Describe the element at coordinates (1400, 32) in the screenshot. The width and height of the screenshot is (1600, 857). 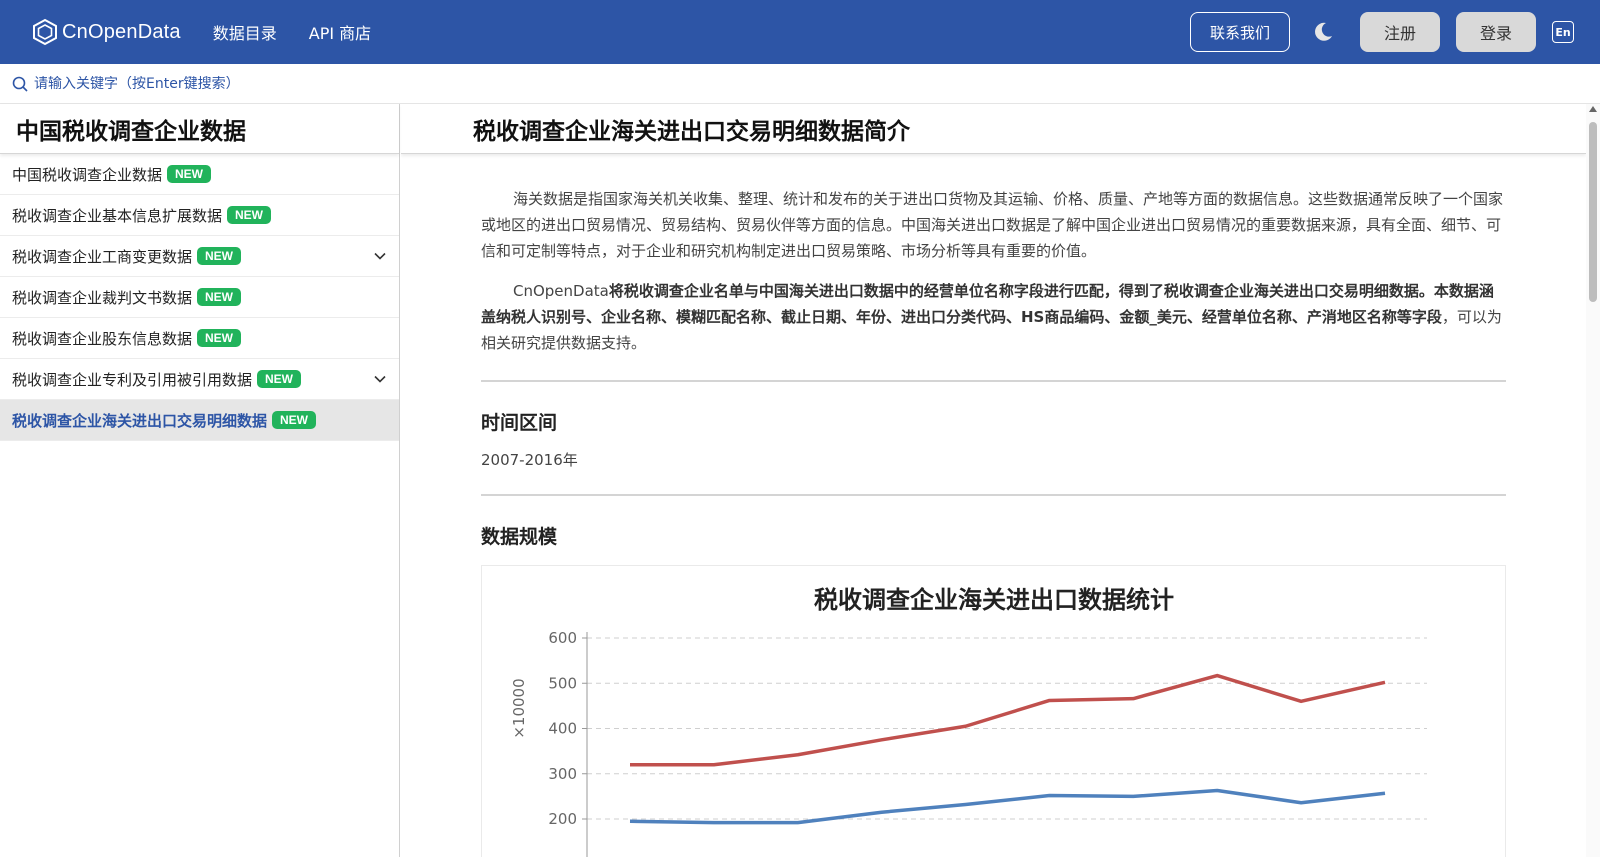
I see `register-button: 注册` at that location.